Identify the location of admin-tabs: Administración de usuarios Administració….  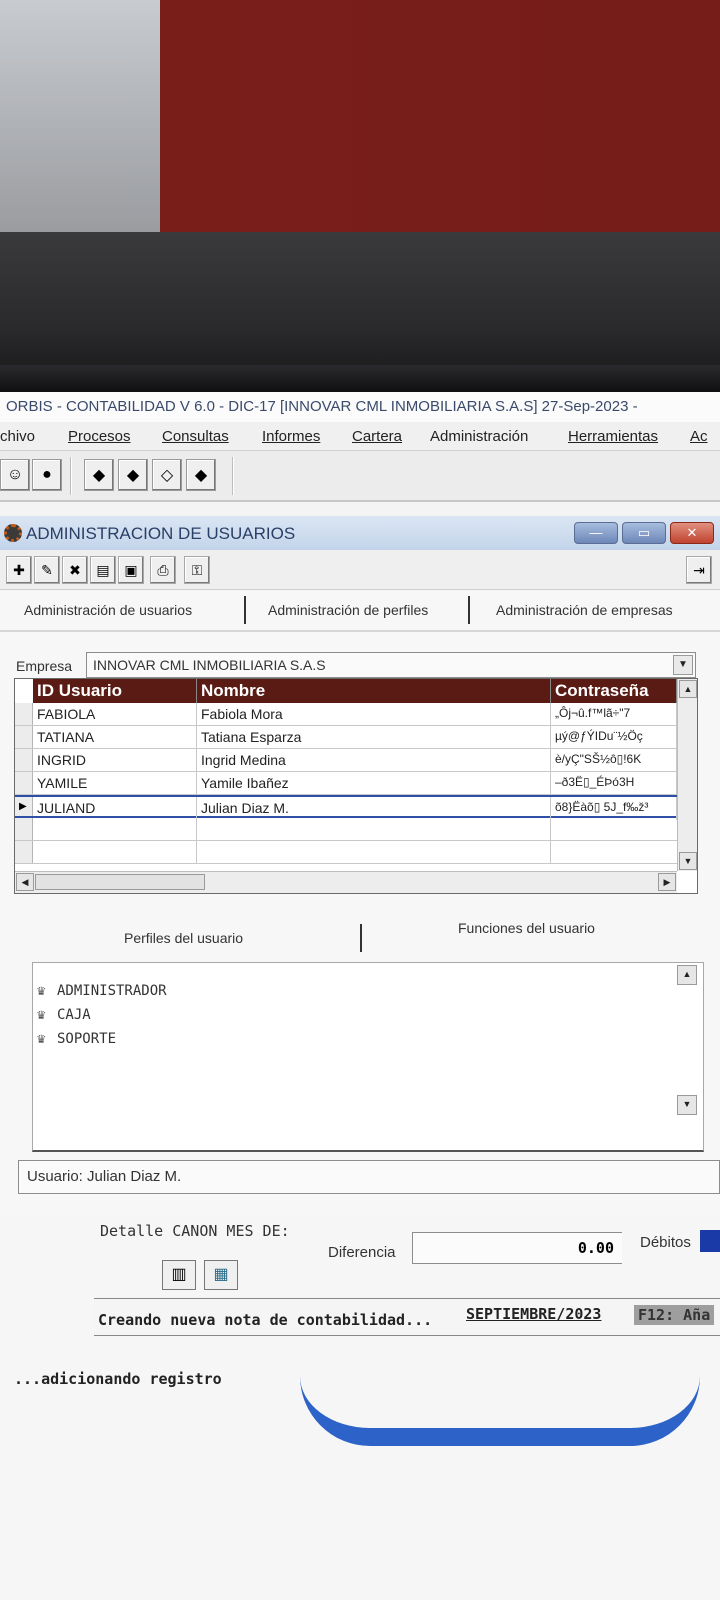
(360, 611).